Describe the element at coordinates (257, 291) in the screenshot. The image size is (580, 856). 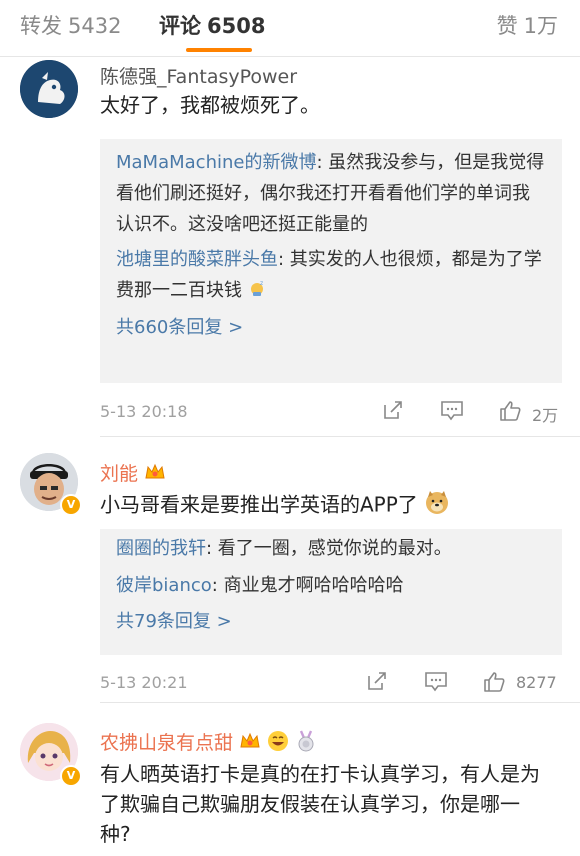
I see `sleep-emoji: z` at that location.